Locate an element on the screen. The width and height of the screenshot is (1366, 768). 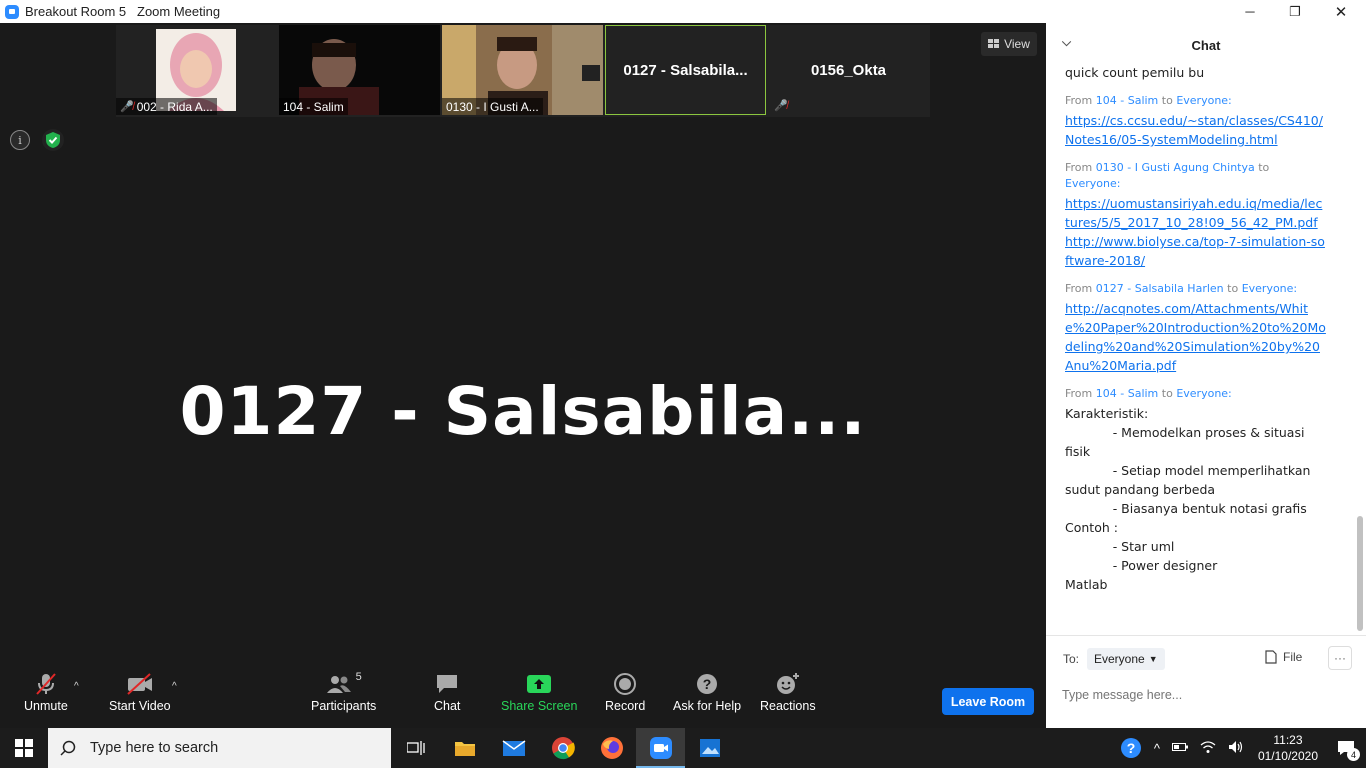
share-screen-button: Share Screen is located at coordinates (539, 691).